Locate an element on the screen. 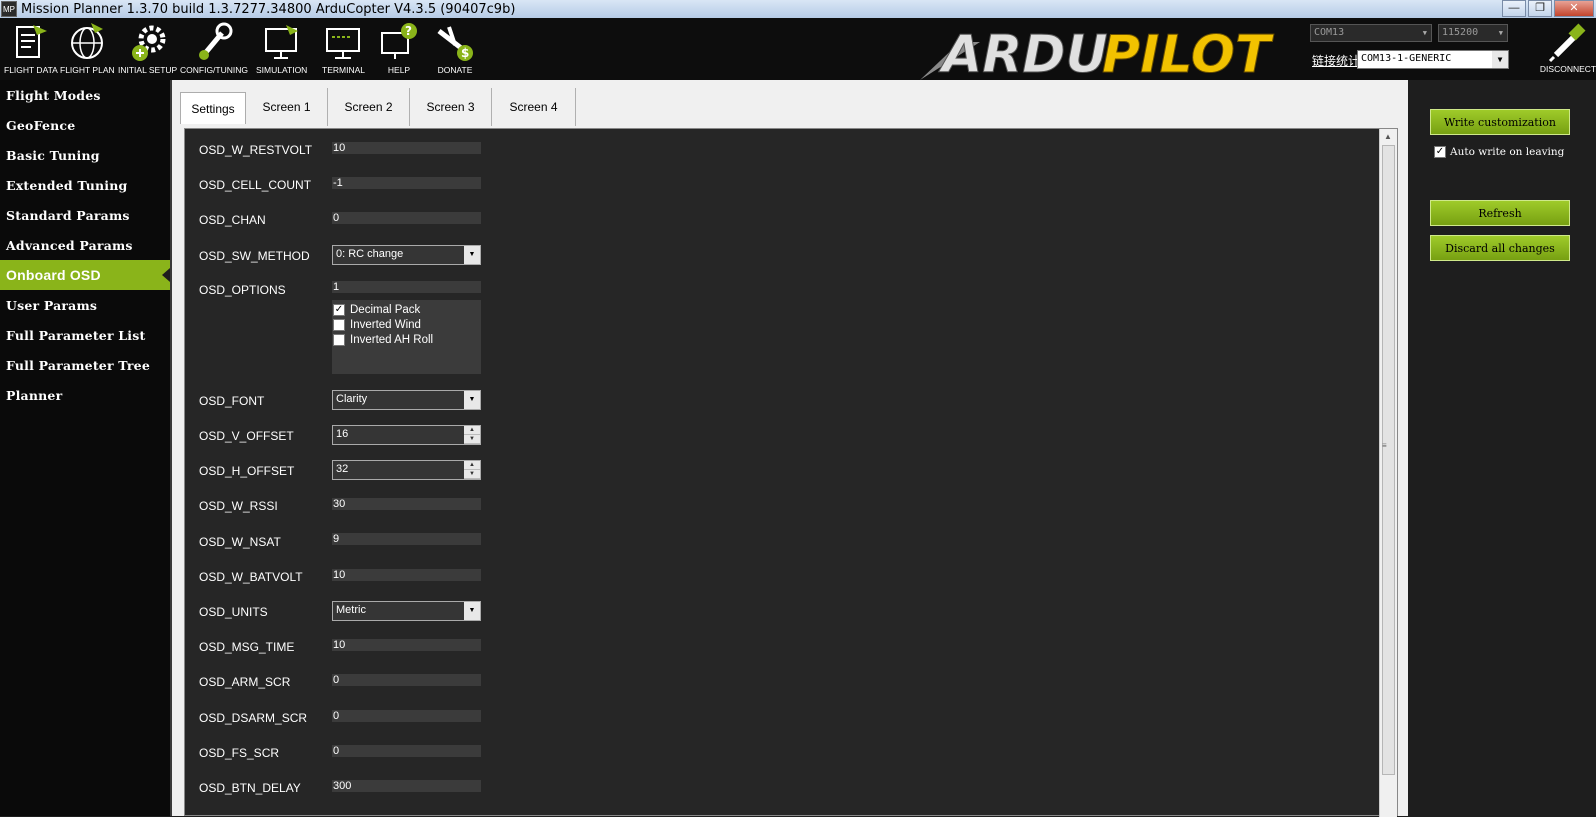 This screenshot has height=817, width=1596. option-inverted-wind: Inverted Wind is located at coordinates (406, 324).